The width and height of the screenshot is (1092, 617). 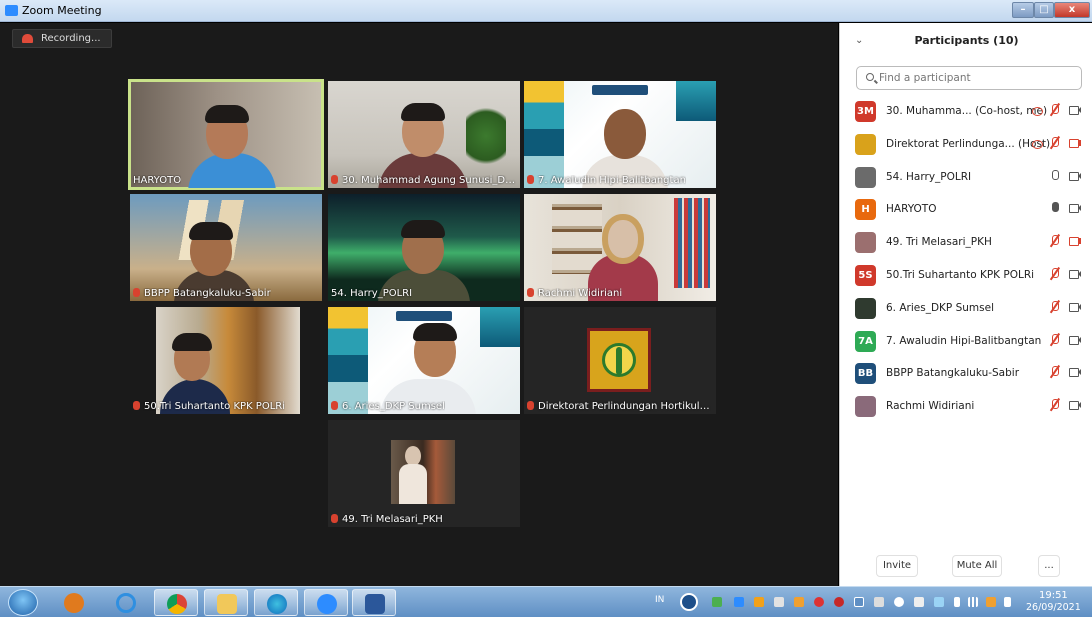 What do you see at coordinates (1007, 602) in the screenshot?
I see `volume-icon` at bounding box center [1007, 602].